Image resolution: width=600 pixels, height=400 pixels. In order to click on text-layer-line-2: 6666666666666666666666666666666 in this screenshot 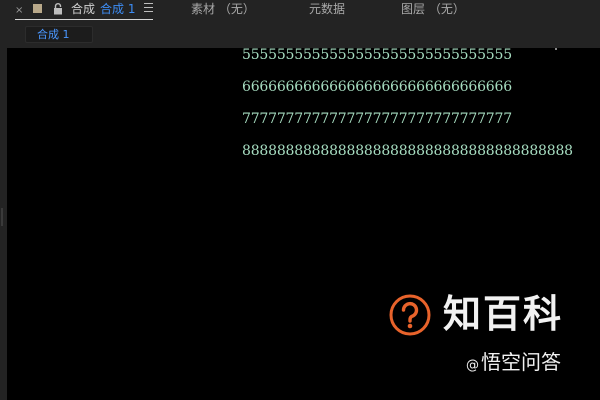, I will do `click(377, 87)`.